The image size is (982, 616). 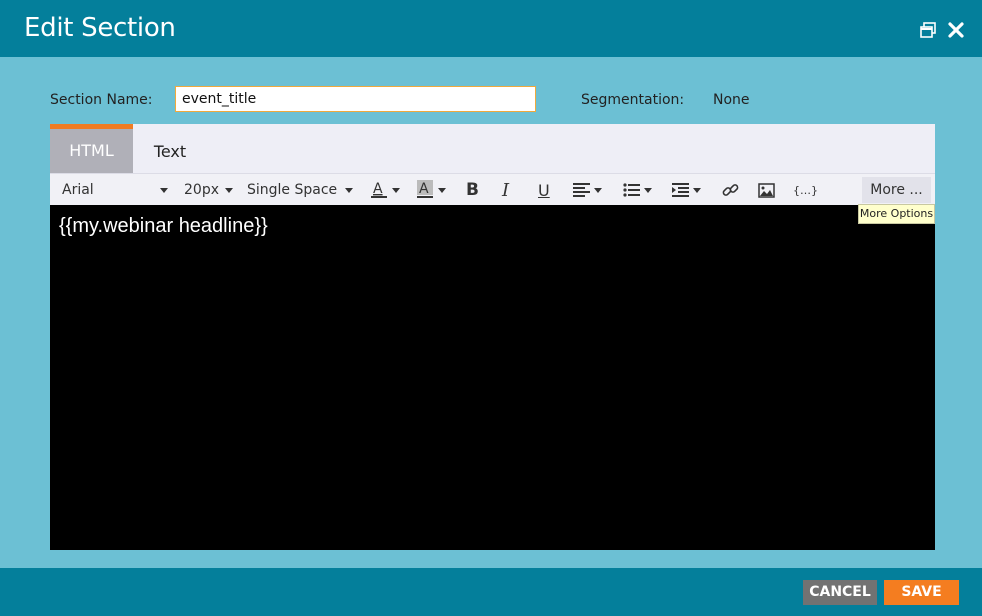 I want to click on link-button, so click(x=731, y=190).